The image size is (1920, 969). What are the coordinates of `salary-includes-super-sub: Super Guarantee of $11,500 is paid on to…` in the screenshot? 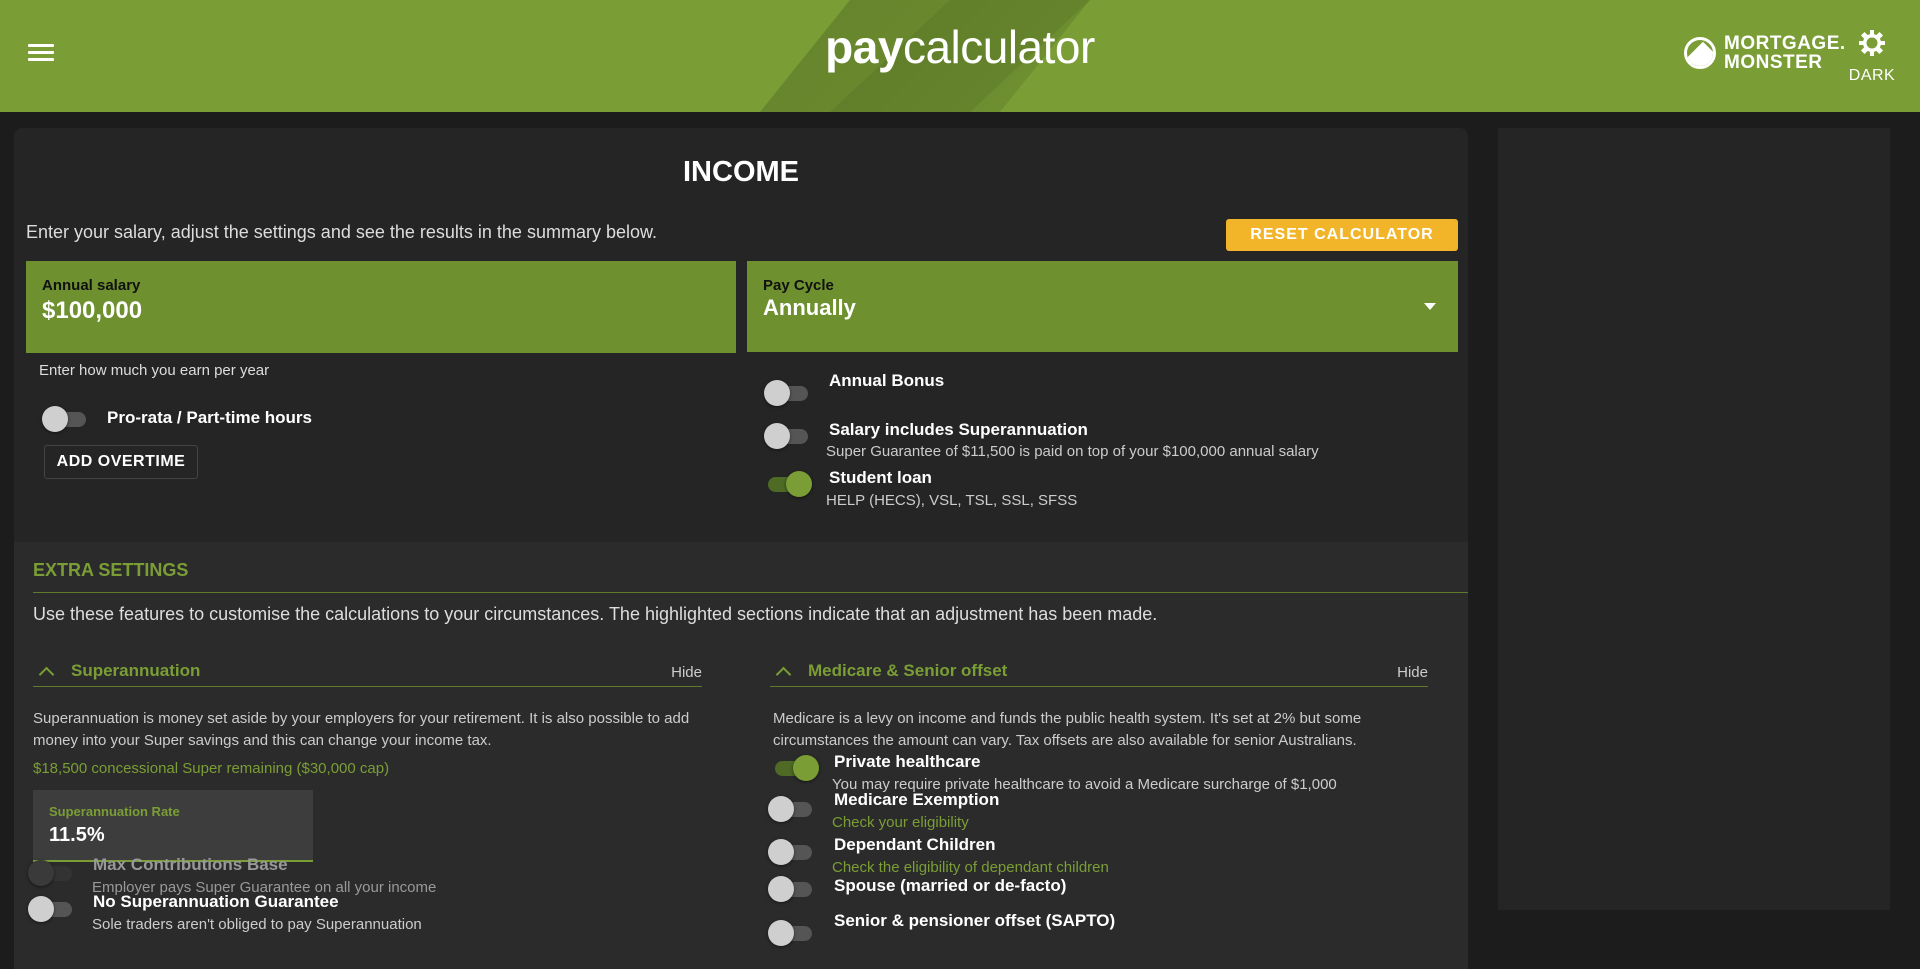 It's located at (1072, 451).